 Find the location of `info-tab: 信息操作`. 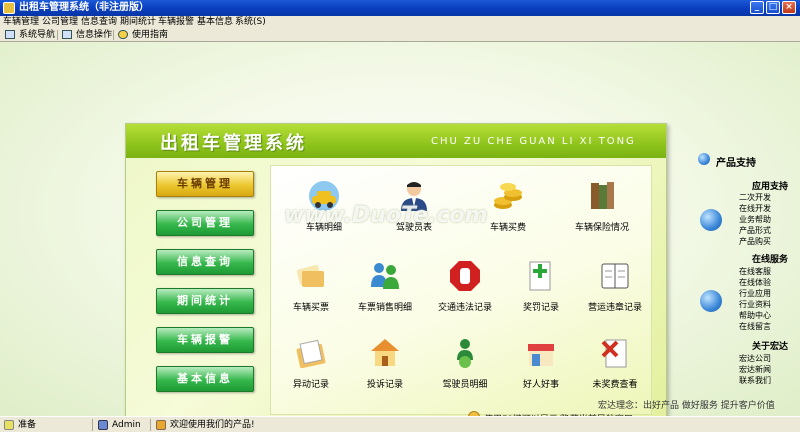

info-tab: 信息操作 is located at coordinates (87, 35).